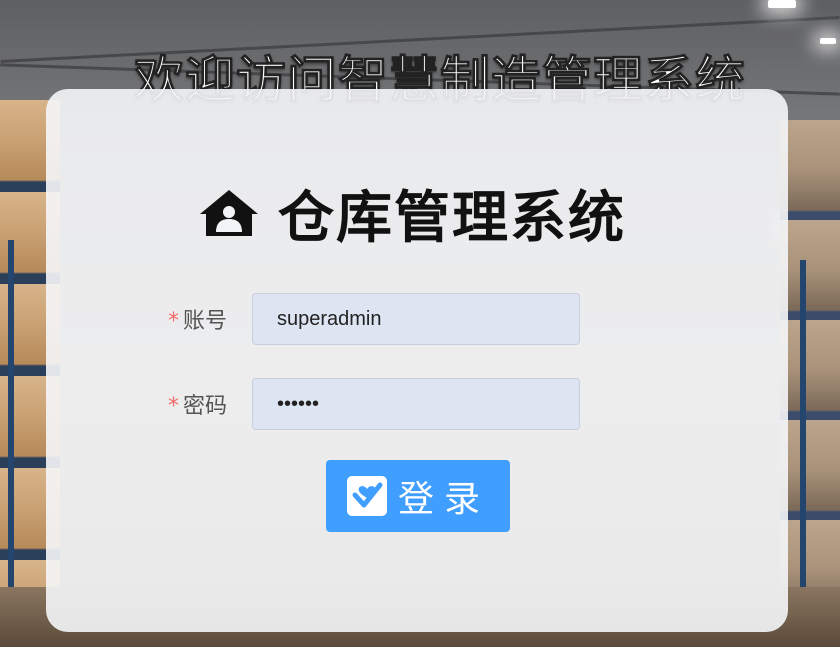 Image resolution: width=840 pixels, height=647 pixels. I want to click on login-button-label: 登录, so click(443, 499).